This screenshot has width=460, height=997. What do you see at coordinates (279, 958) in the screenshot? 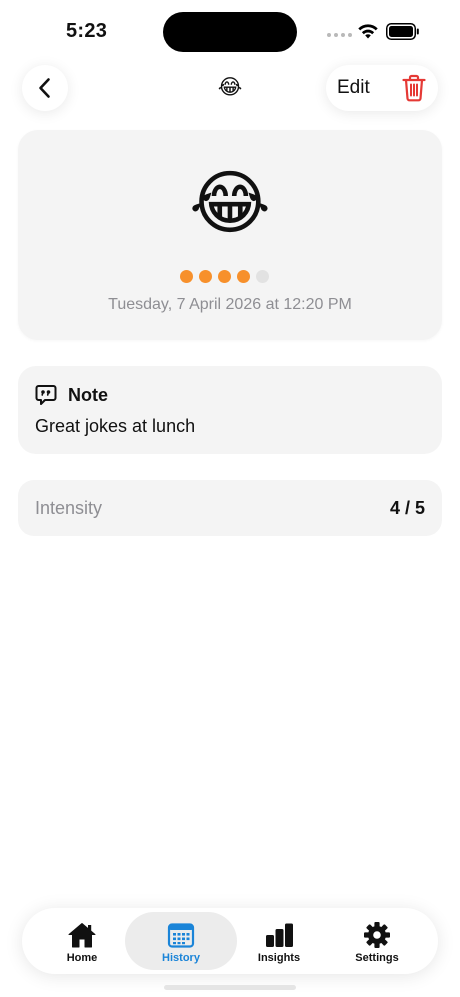
I see `tab-insights-label: Insights` at bounding box center [279, 958].